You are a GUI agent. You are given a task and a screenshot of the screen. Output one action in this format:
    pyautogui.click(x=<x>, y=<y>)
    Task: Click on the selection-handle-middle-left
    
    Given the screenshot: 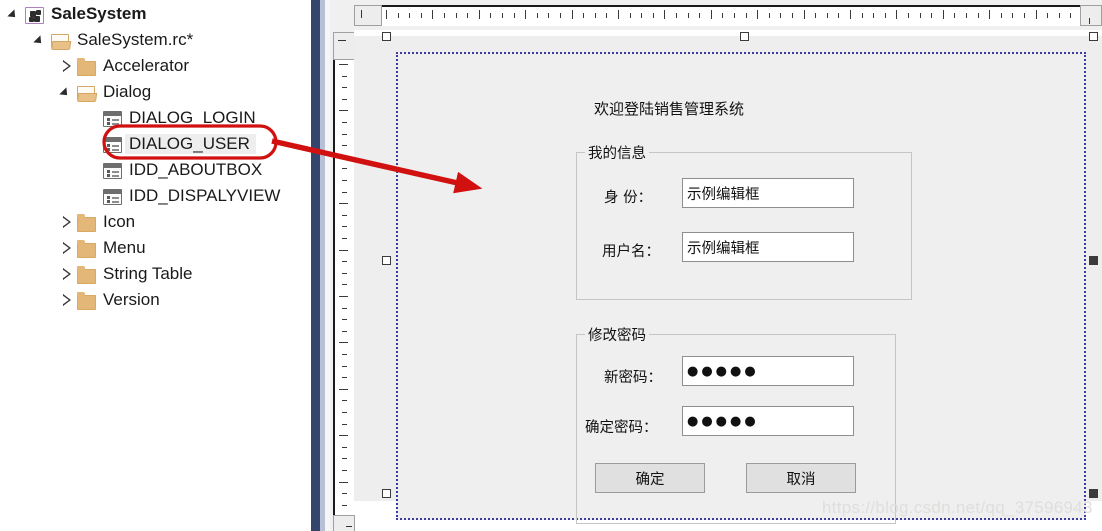 What is the action you would take?
    pyautogui.click(x=386, y=260)
    